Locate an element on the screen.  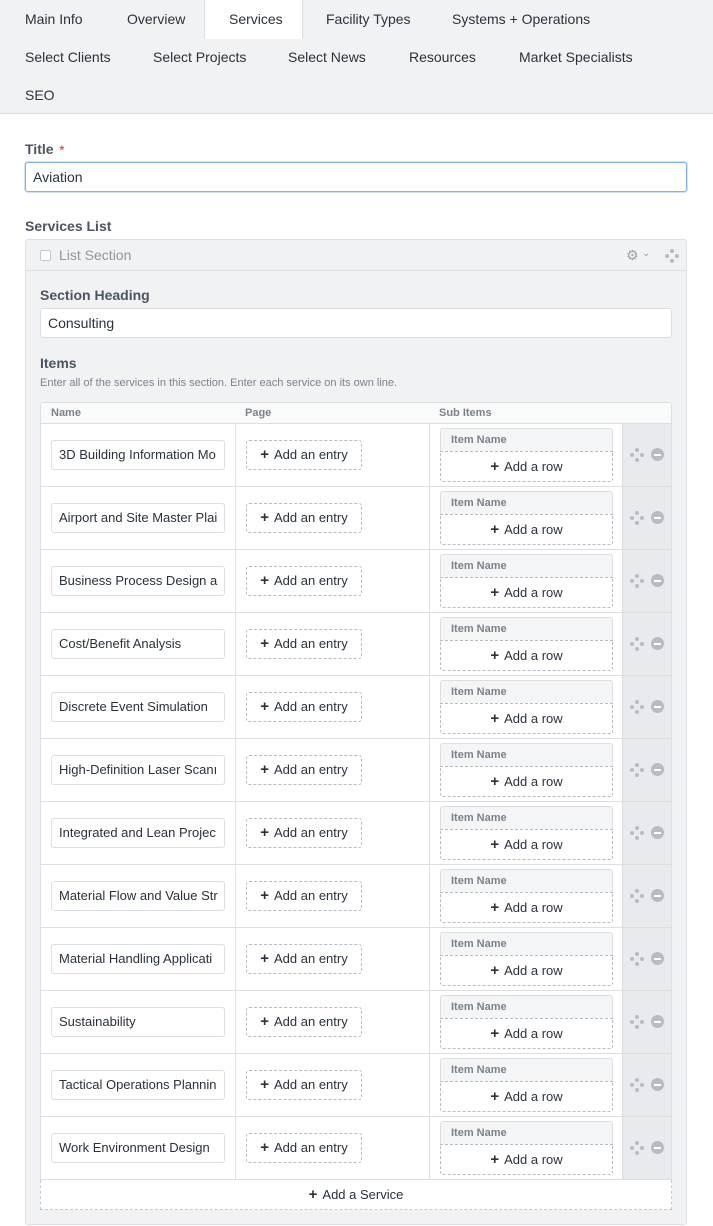
title-input: Aviation is located at coordinates (356, 177).